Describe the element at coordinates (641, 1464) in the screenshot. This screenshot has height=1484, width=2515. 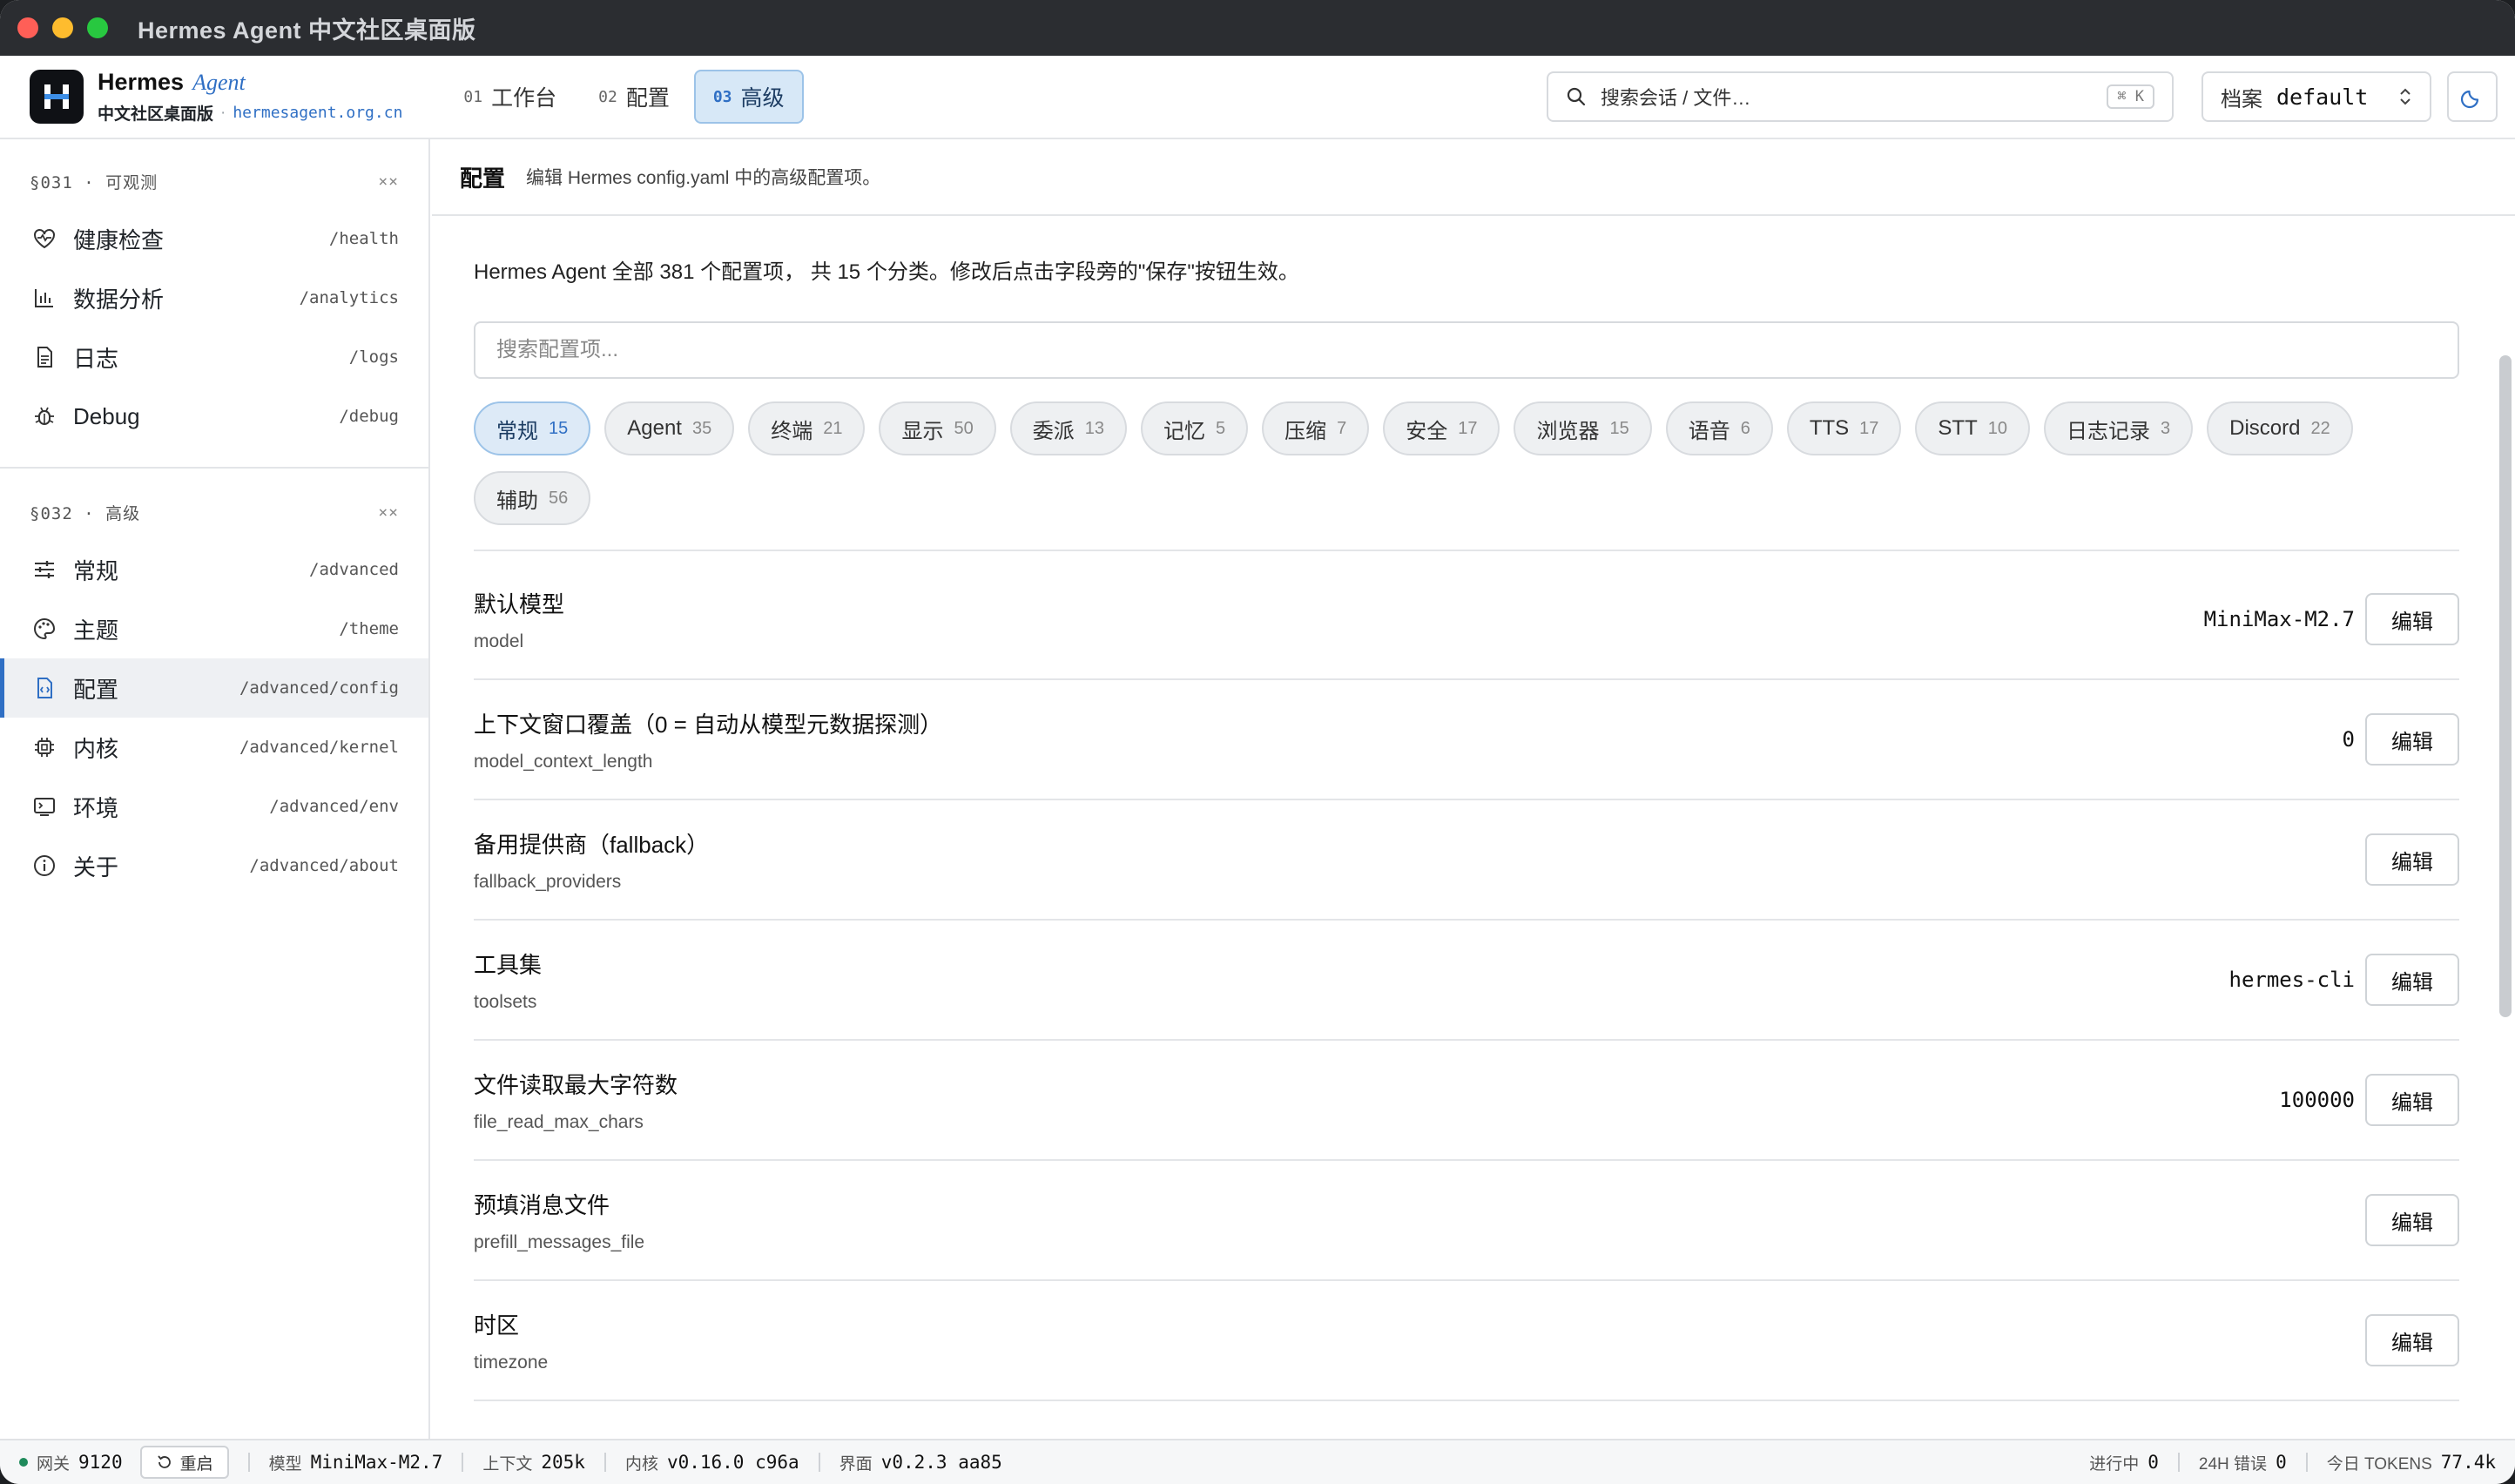
I see `kernel-label: 内核` at that location.